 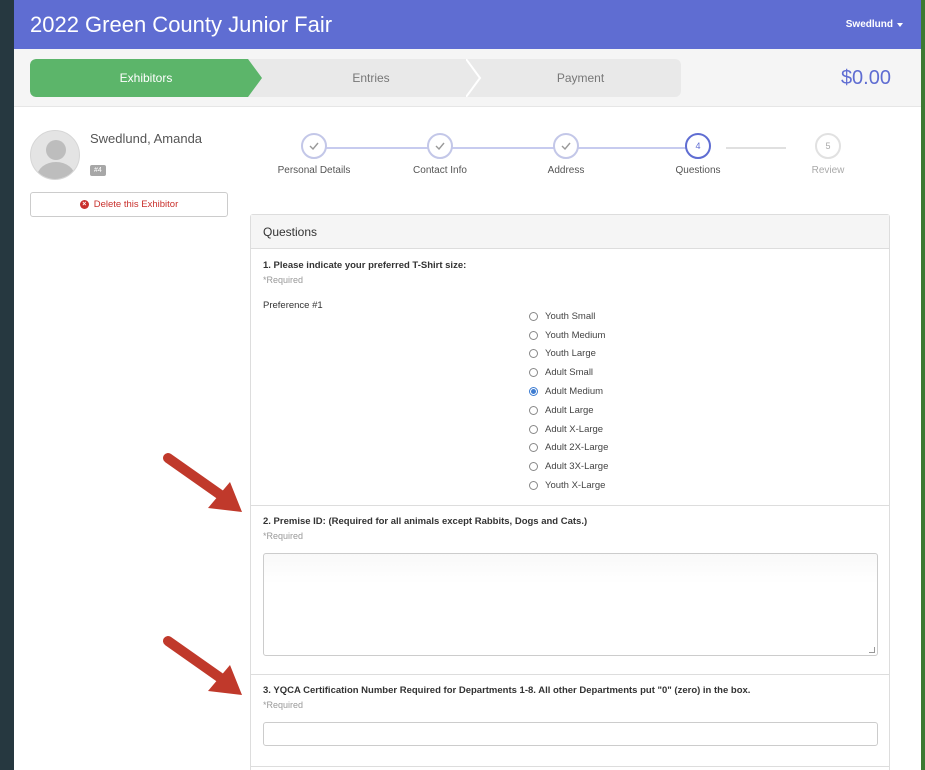 What do you see at coordinates (570, 604) in the screenshot?
I see `premise-id-textarea` at bounding box center [570, 604].